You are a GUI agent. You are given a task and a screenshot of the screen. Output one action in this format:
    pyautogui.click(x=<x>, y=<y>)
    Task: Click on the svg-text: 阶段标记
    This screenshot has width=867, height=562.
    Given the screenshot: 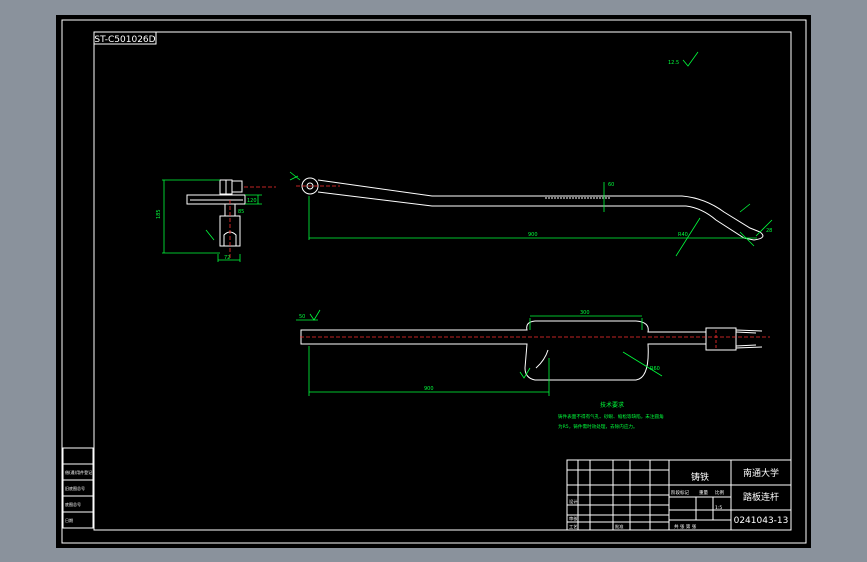 What is the action you would take?
    pyautogui.click(x=680, y=492)
    